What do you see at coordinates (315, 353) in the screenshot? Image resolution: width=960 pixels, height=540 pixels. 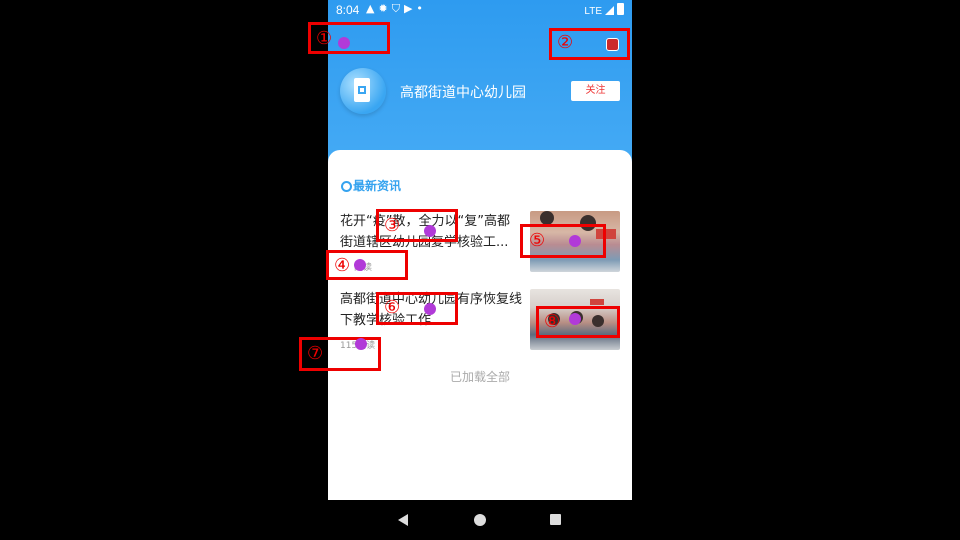 I see `annotation-label-7: ⑦` at bounding box center [315, 353].